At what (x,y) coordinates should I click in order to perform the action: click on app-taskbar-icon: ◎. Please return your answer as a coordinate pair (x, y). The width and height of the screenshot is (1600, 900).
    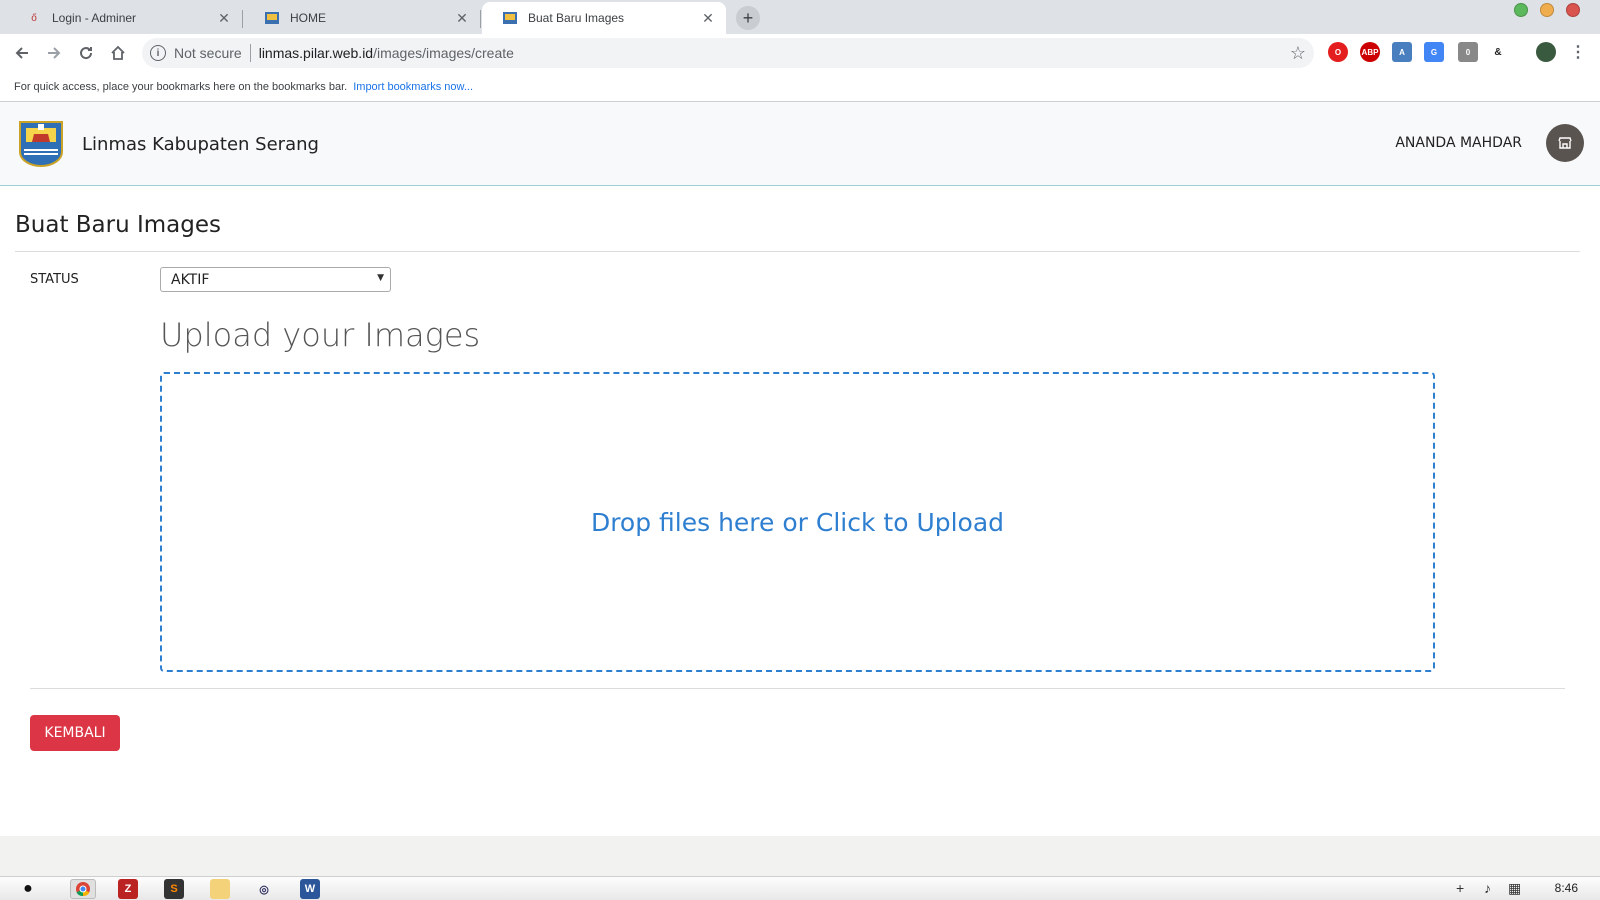
    Looking at the image, I should click on (264, 889).